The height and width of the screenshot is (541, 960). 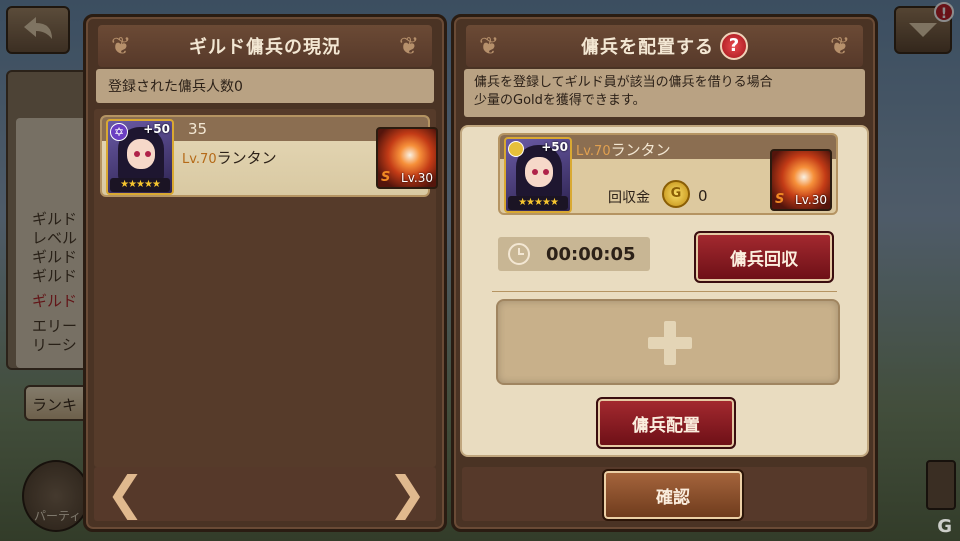 I want to click on hexagram-icon: ✡, so click(x=119, y=132).